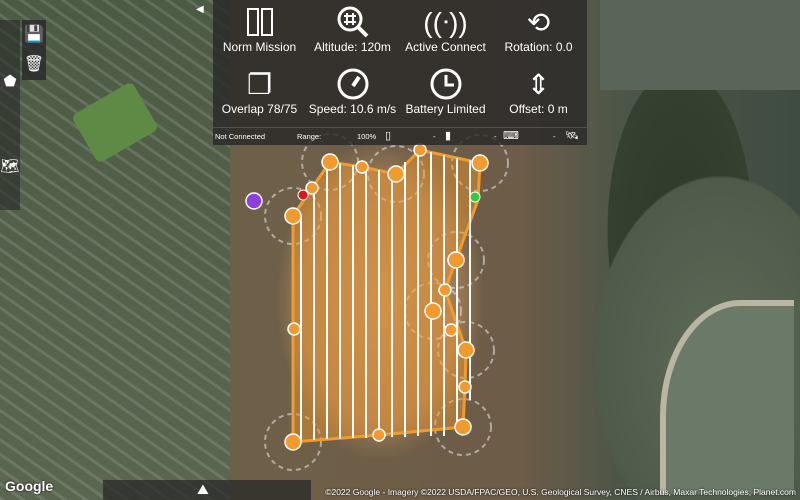 The image size is (800, 500). I want to click on battery-limited-button: Battery Limited, so click(445, 91).